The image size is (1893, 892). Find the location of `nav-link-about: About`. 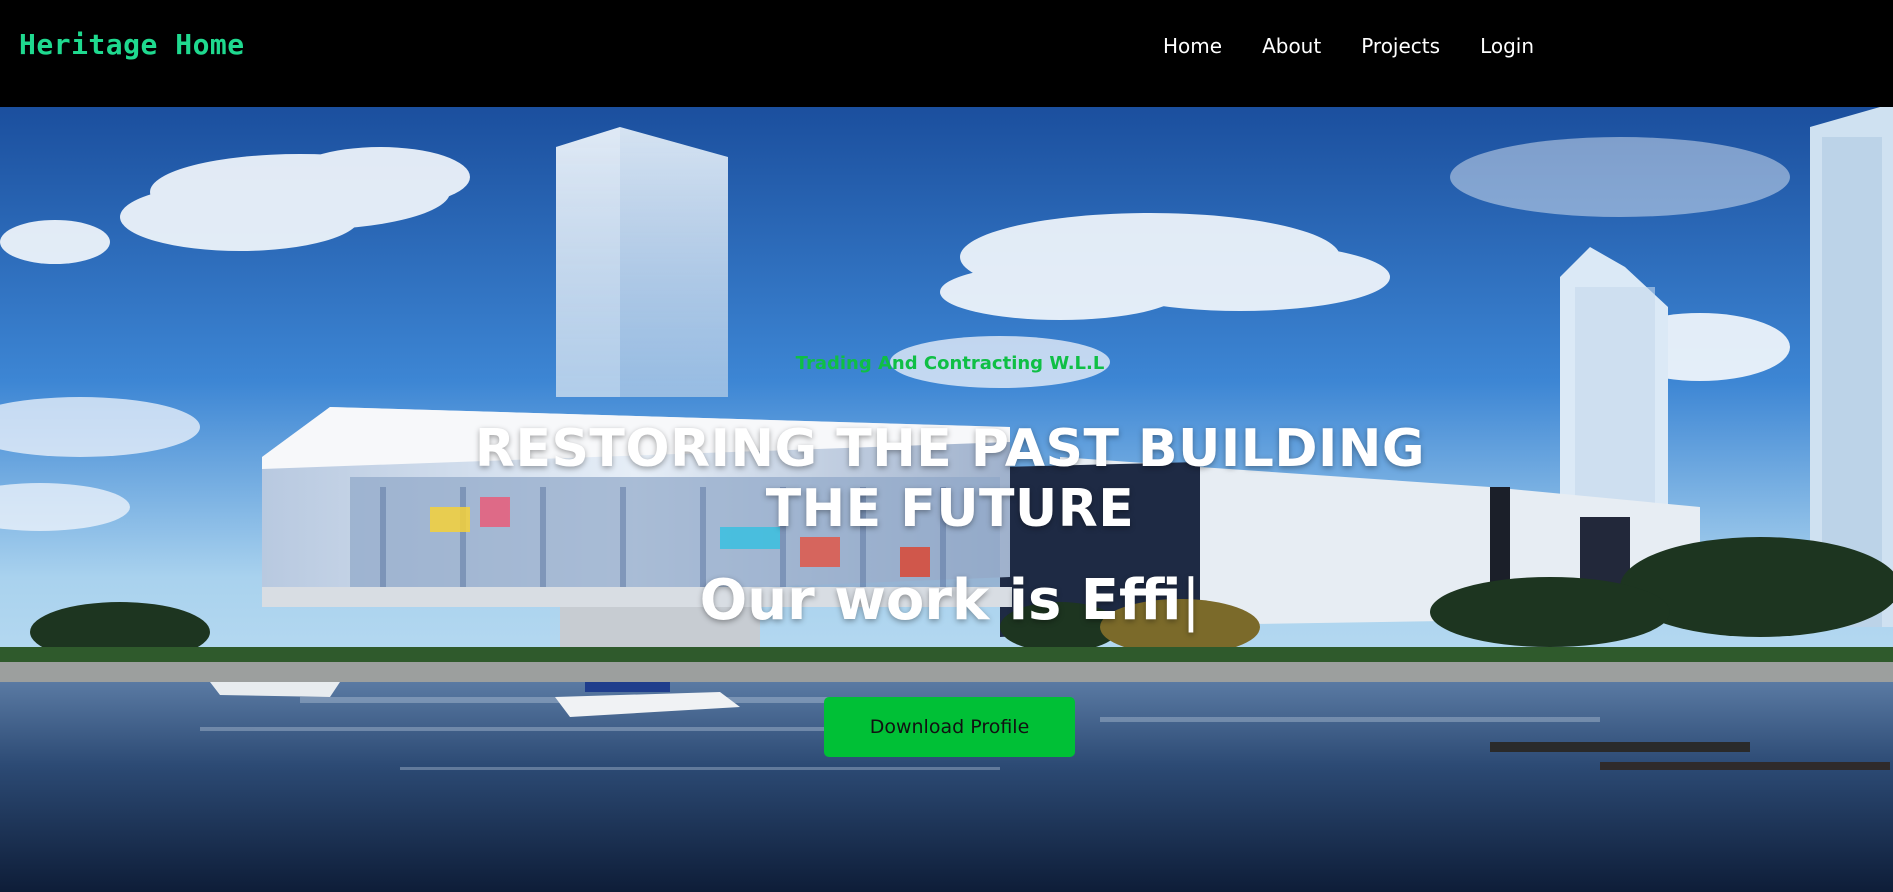

nav-link-about: About is located at coordinates (1291, 46).